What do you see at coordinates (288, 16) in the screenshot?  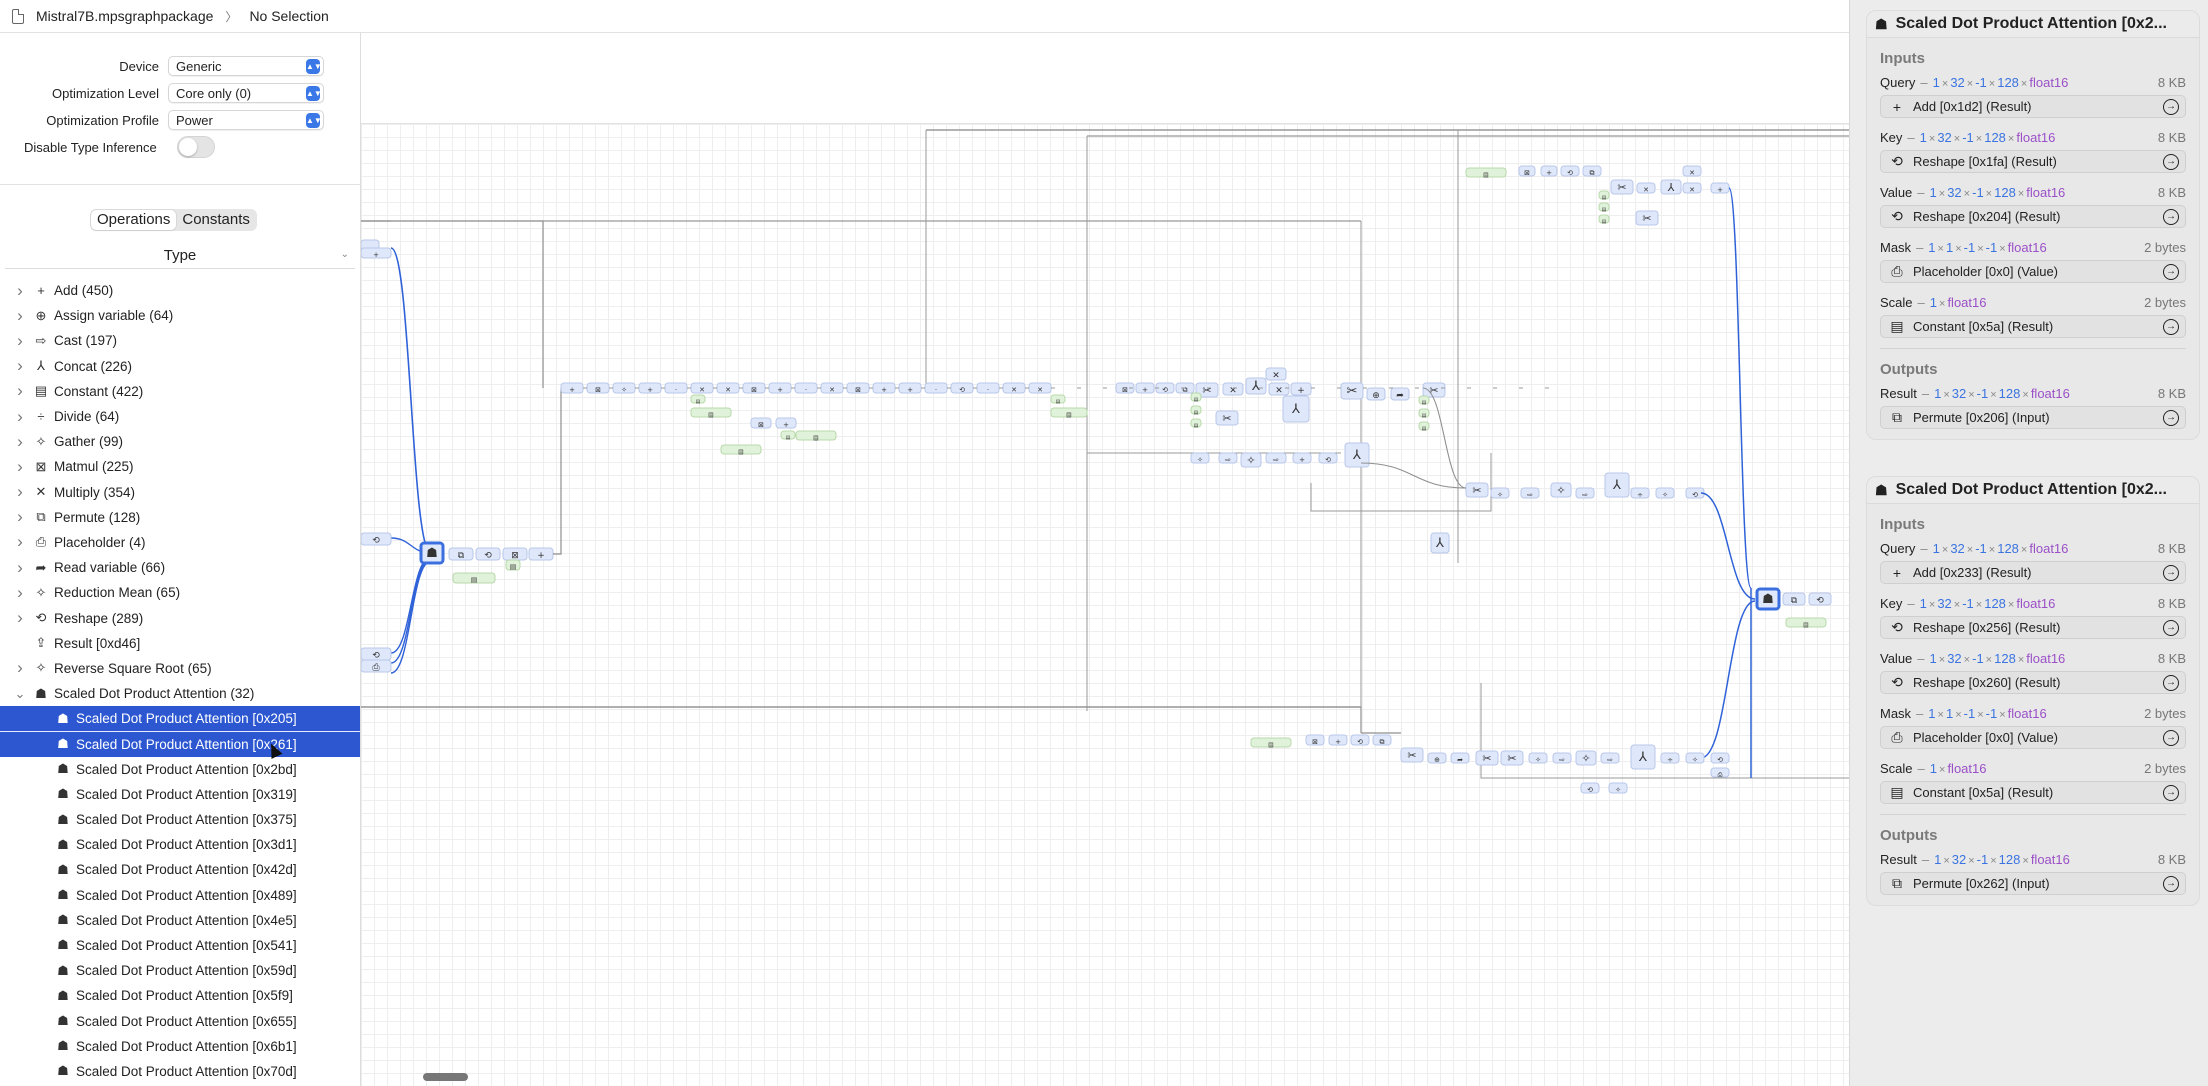 I see `breadcrumb-selection: No Selection` at bounding box center [288, 16].